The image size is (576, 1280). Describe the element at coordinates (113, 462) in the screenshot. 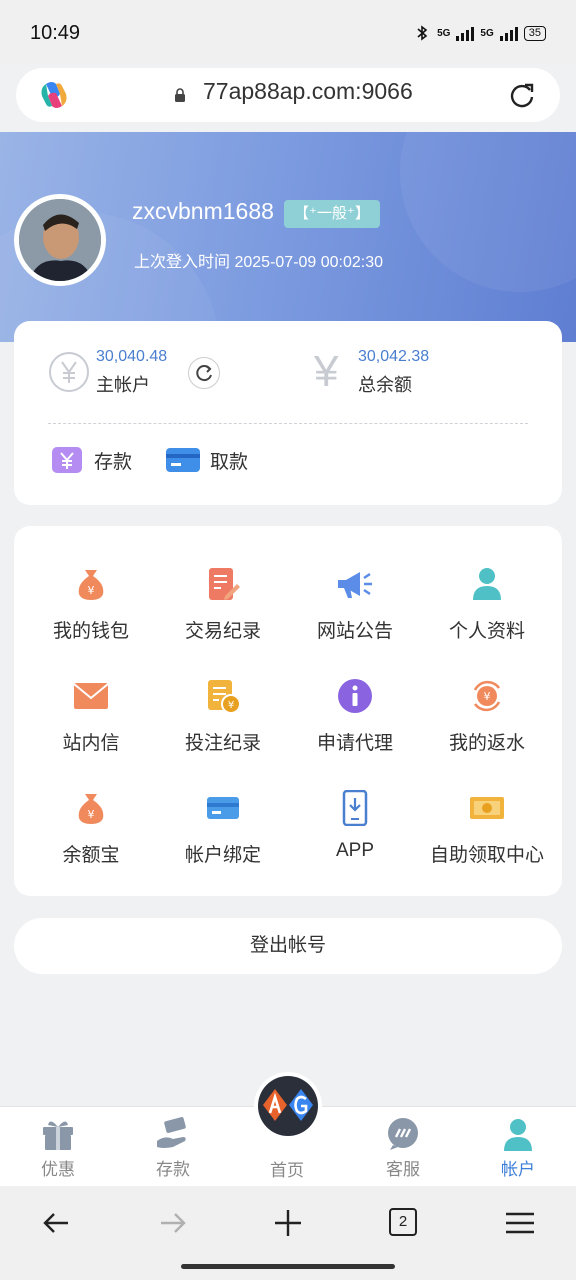

I see `deposit-label: 存款` at that location.